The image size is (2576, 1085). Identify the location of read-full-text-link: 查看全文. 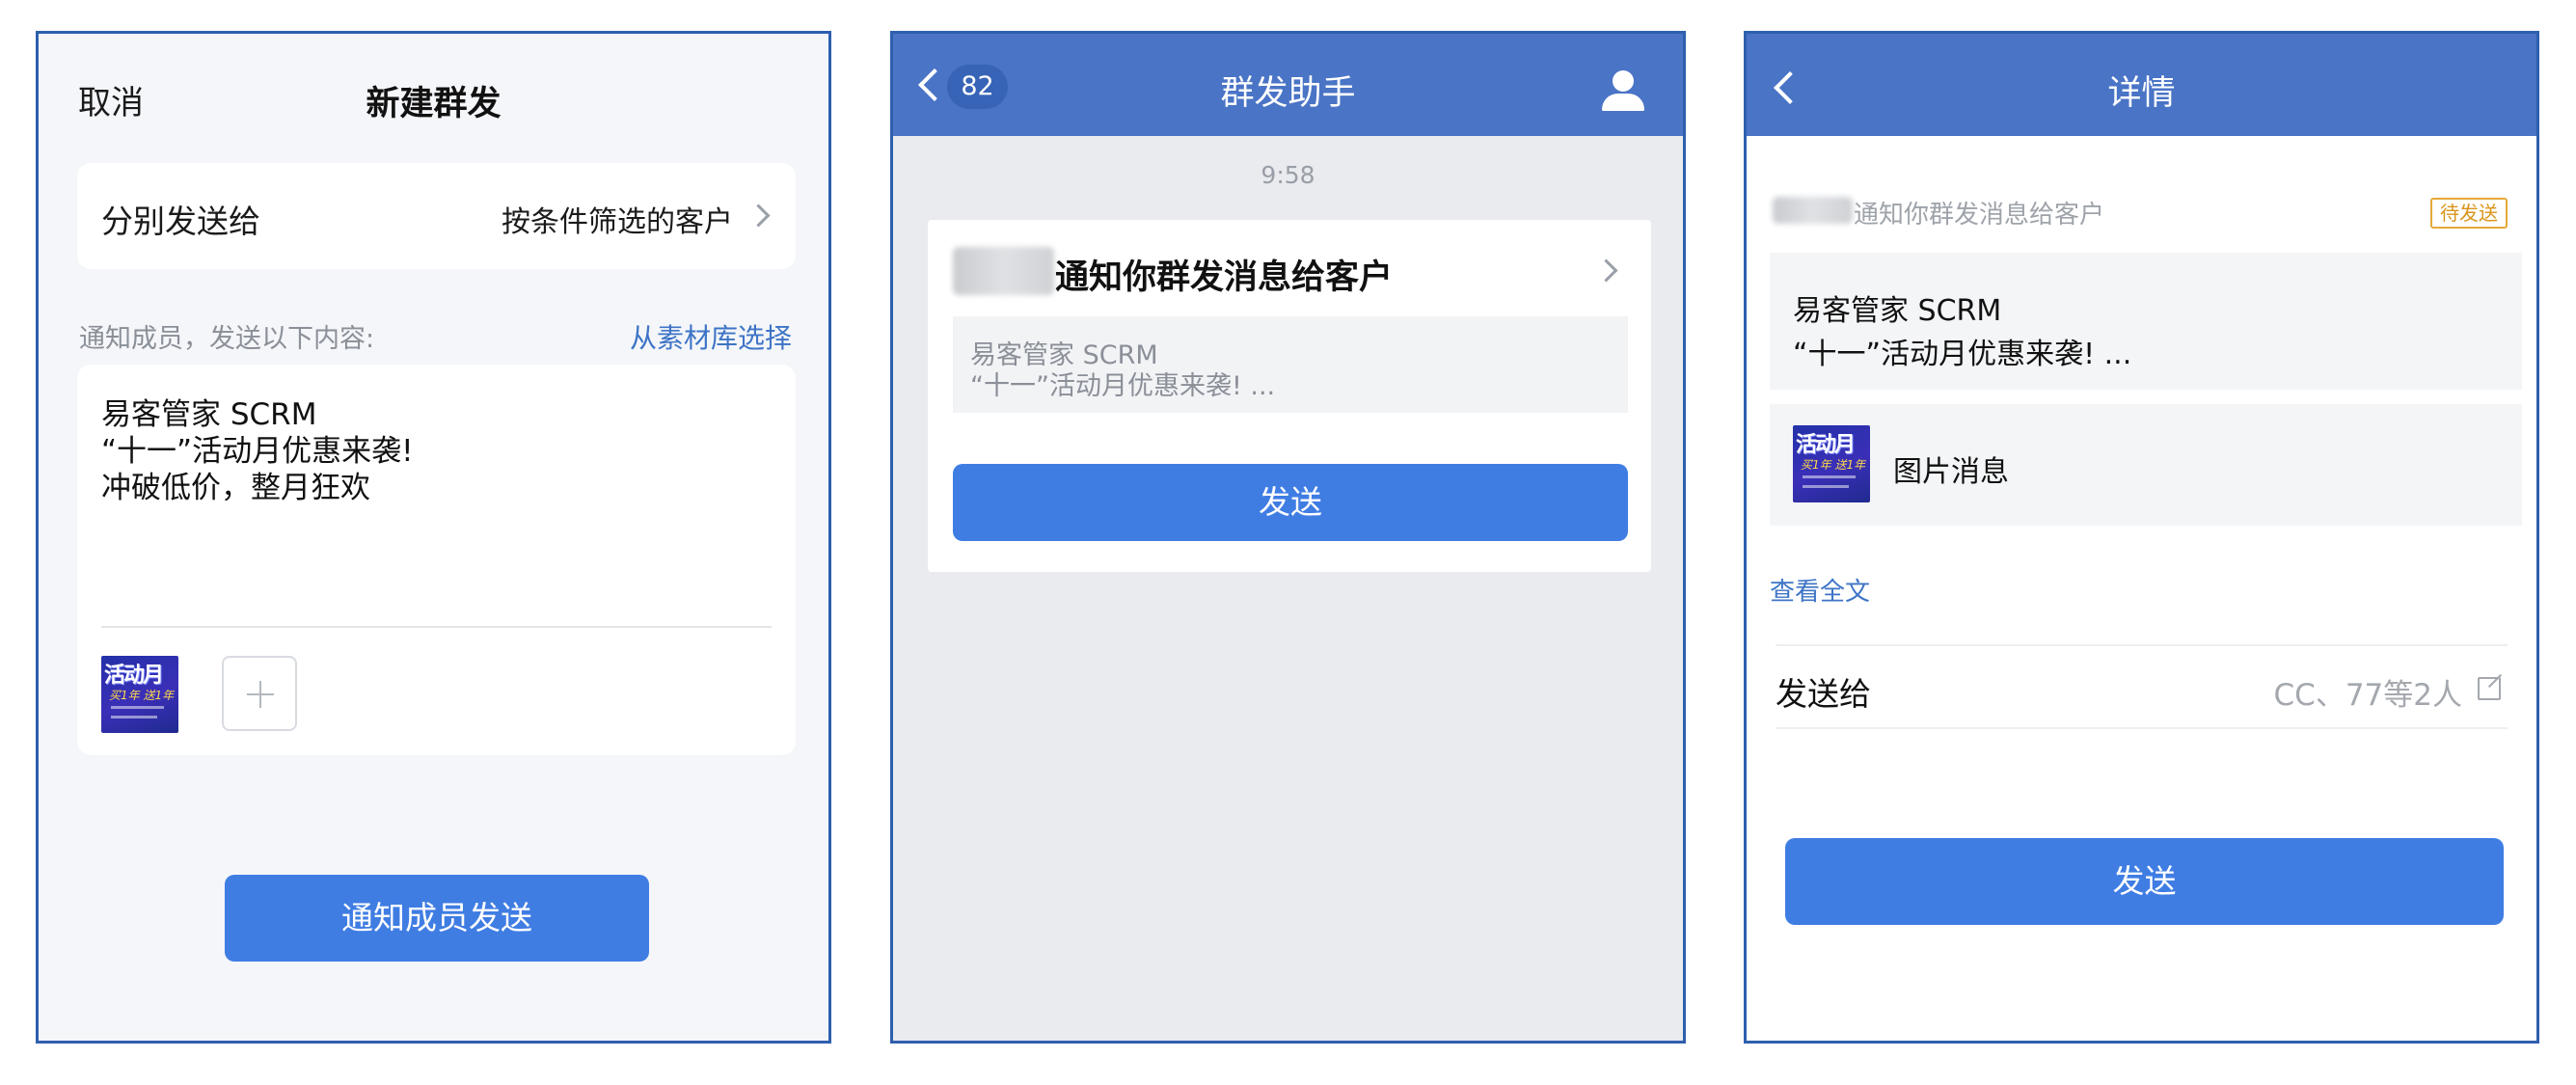
(1820, 590).